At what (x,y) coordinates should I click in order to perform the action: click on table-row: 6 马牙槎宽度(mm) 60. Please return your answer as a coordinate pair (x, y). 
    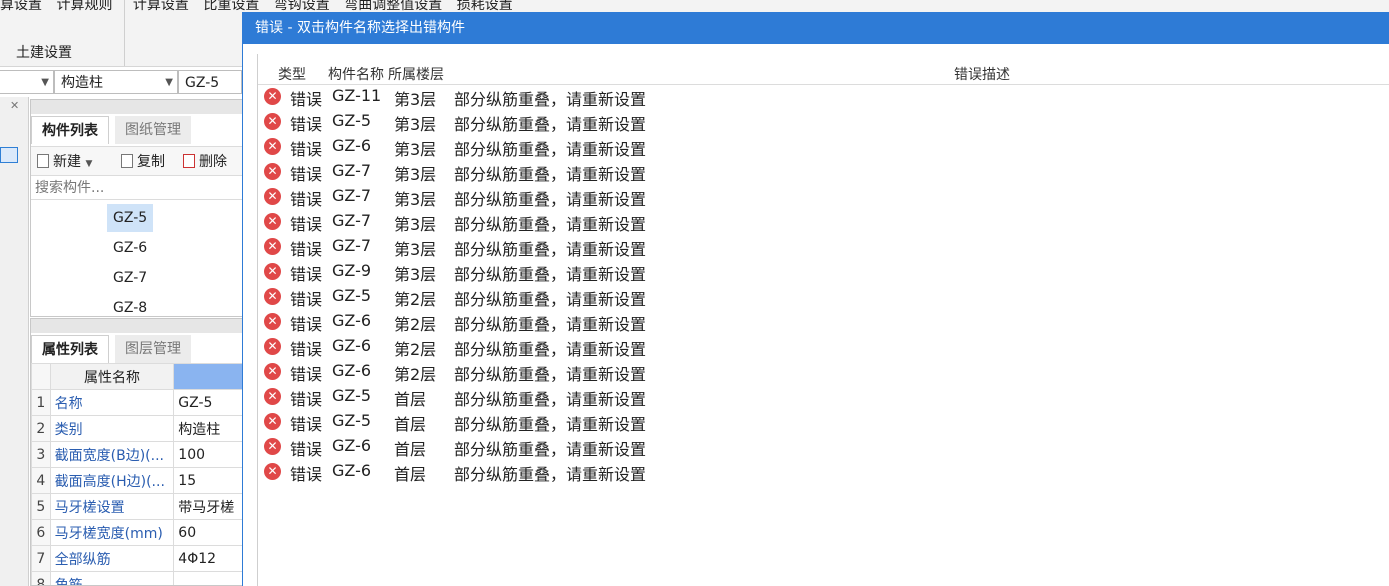
    Looking at the image, I should click on (137, 532).